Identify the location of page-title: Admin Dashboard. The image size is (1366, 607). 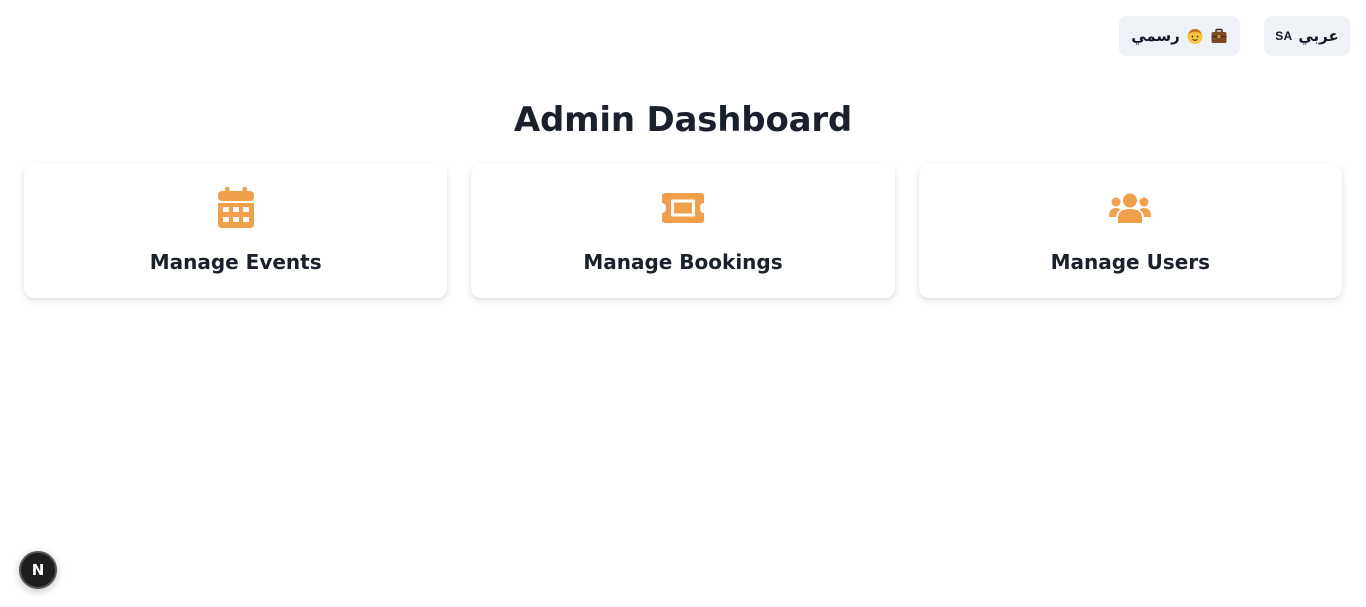
(683, 120).